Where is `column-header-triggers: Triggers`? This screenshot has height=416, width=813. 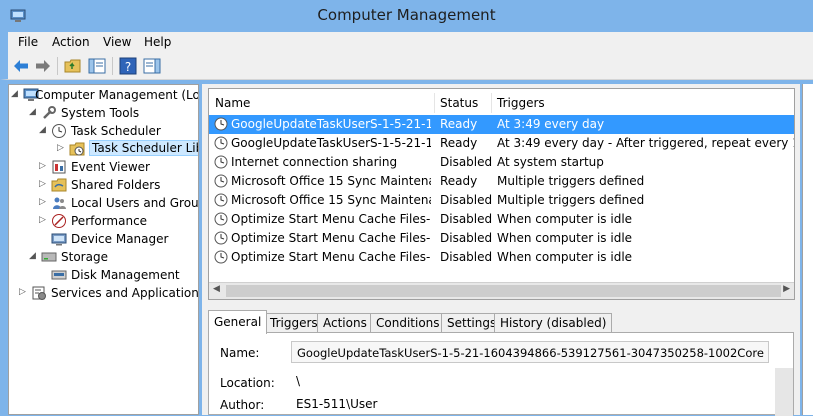
column-header-triggers: Triggers is located at coordinates (521, 103).